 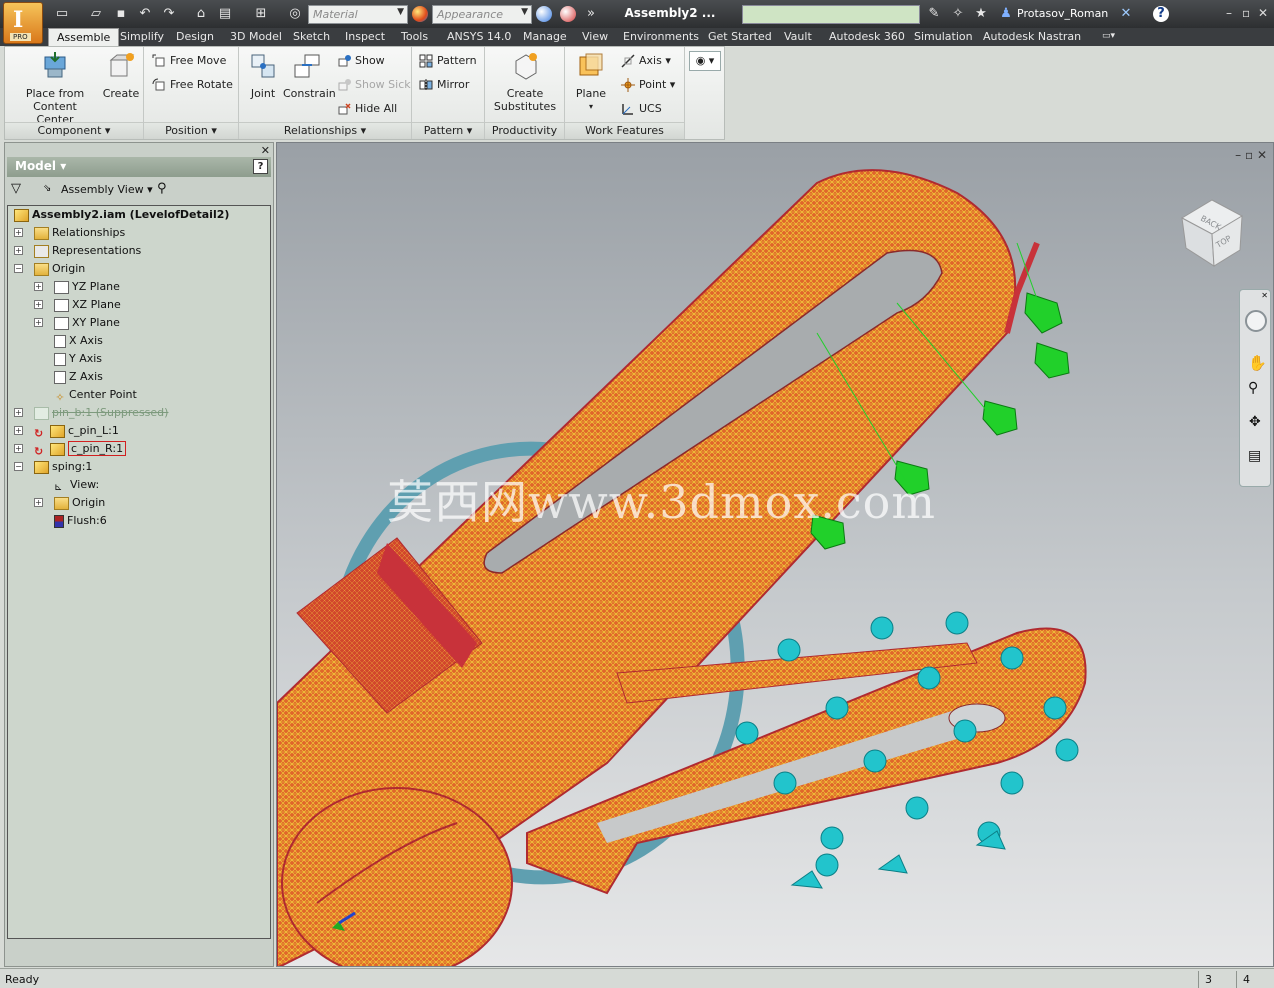 I want to click on pattern-button: Pattern, so click(x=448, y=61).